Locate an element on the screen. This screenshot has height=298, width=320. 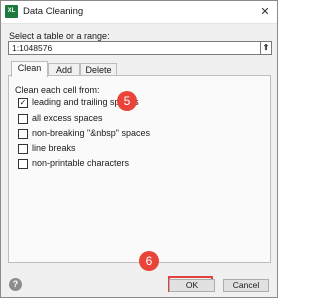
range-picker-button: ⇑ is located at coordinates (266, 48).